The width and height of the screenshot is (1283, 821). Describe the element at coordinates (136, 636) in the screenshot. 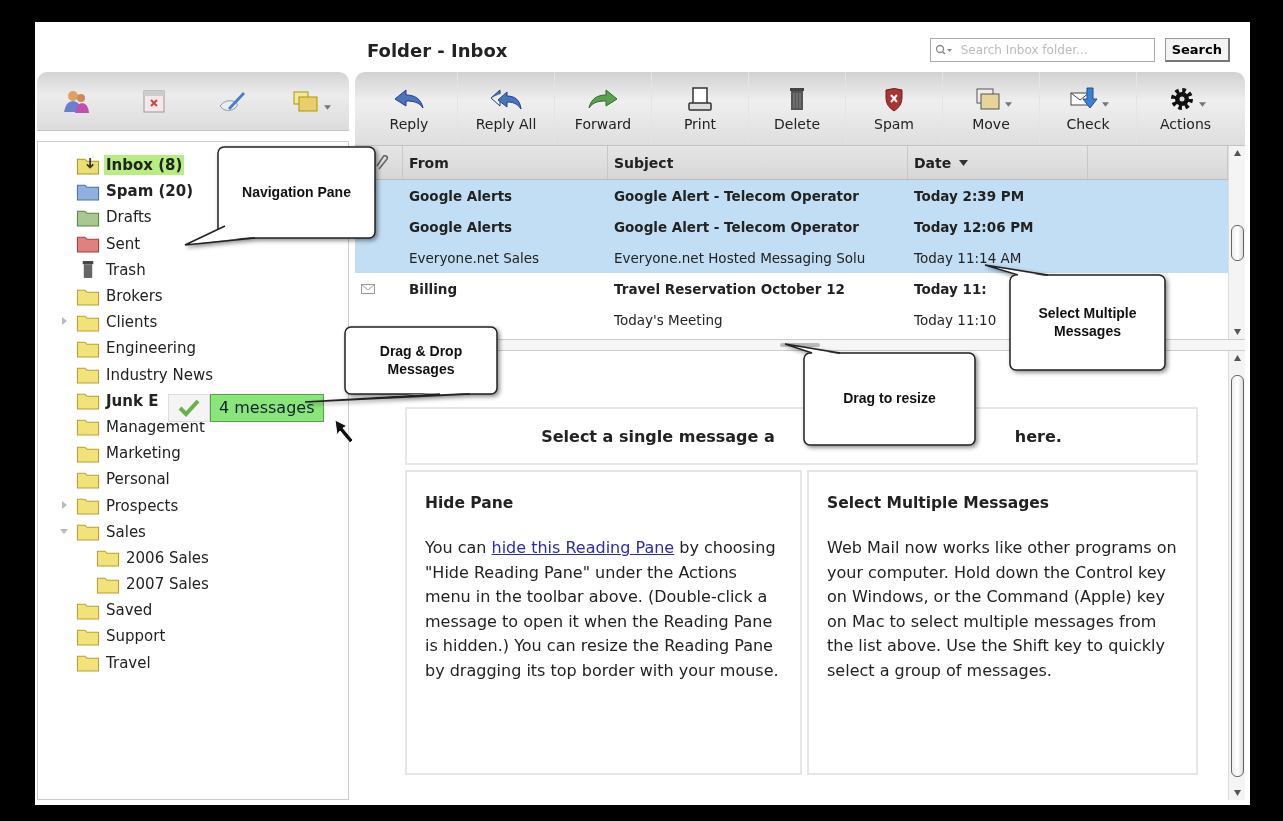

I see `folder-item: Support` at that location.